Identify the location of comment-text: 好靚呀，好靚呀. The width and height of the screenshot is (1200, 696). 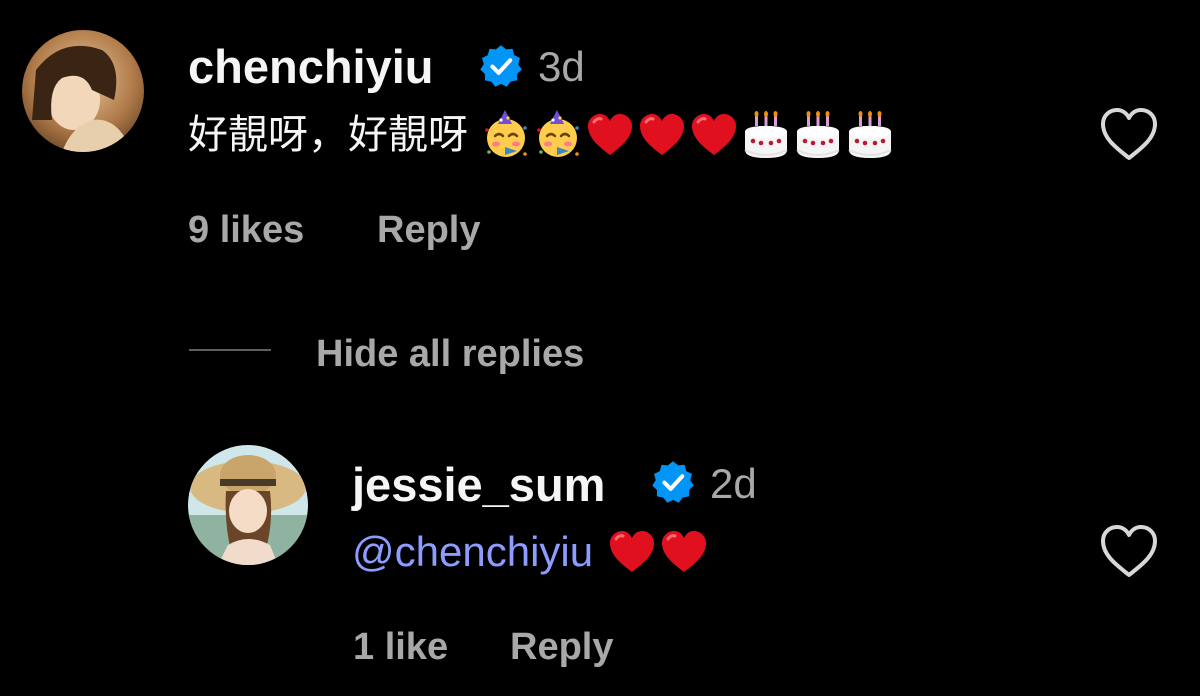
(541, 135).